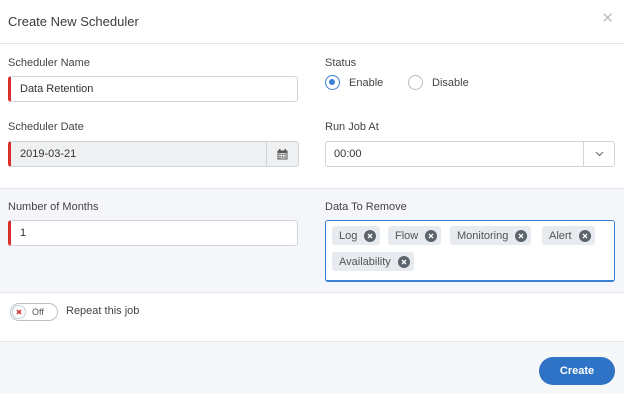 This screenshot has width=624, height=394. What do you see at coordinates (483, 235) in the screenshot?
I see `tag-label: Monitoring` at bounding box center [483, 235].